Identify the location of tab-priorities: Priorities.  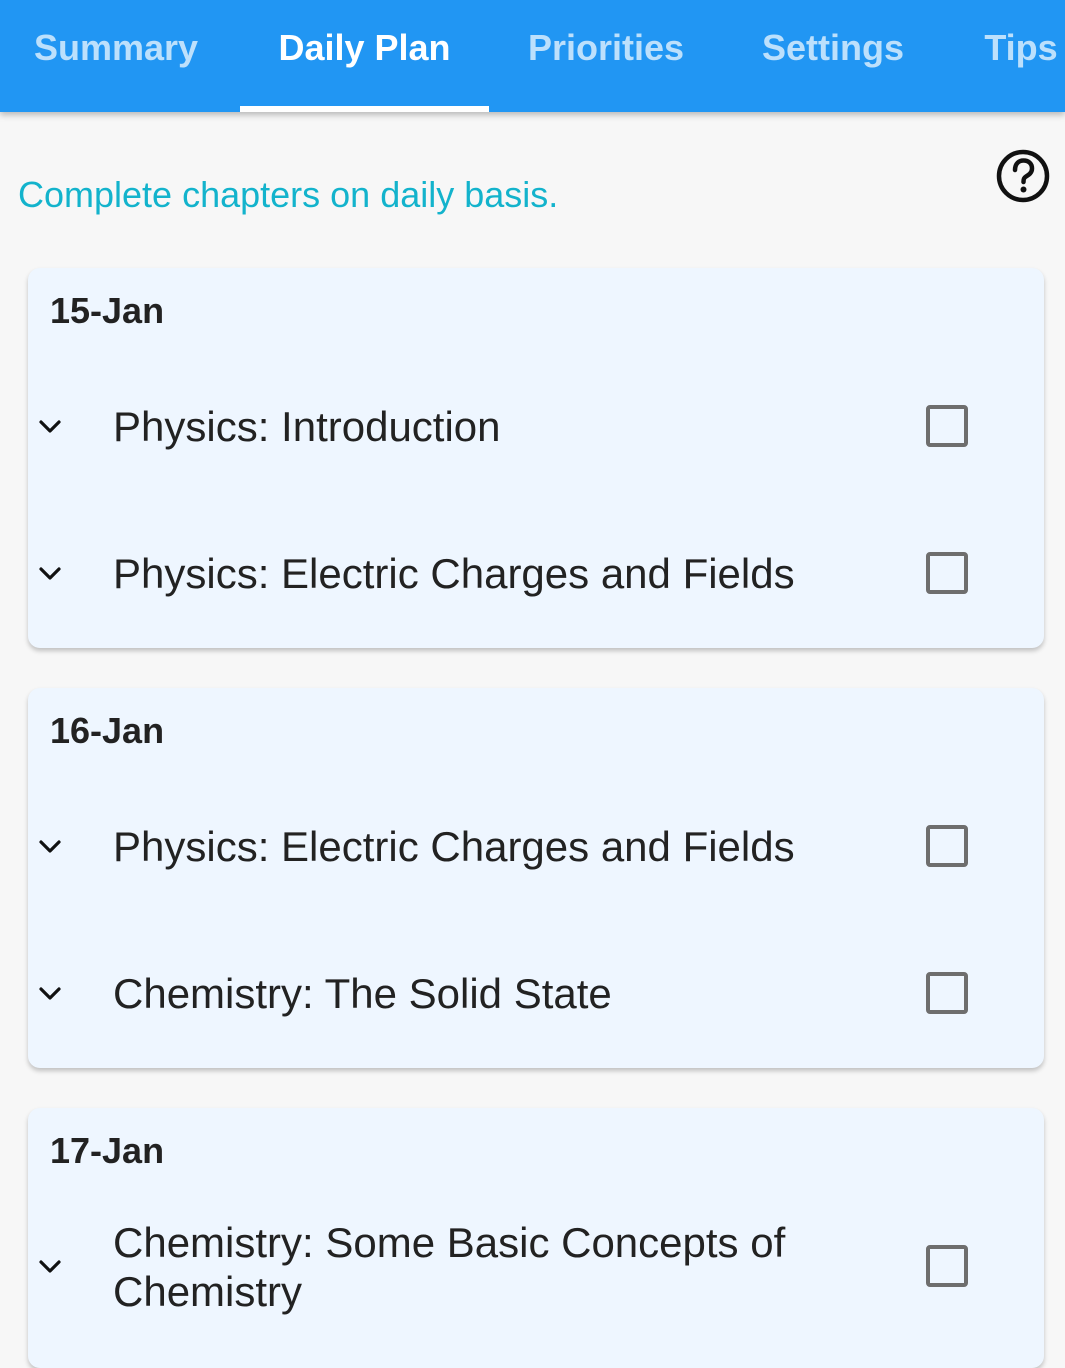
(606, 56).